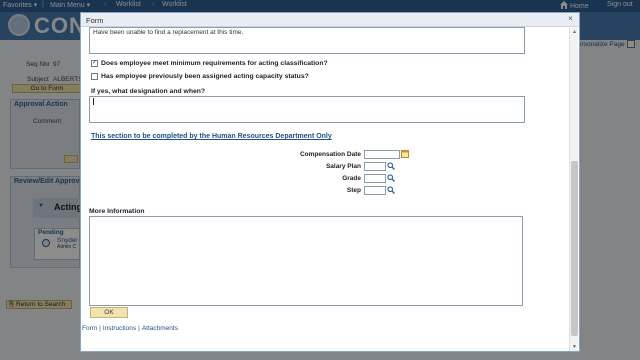 This screenshot has width=640, height=360. Describe the element at coordinates (382, 154) in the screenshot. I see `comp-date-input` at that location.